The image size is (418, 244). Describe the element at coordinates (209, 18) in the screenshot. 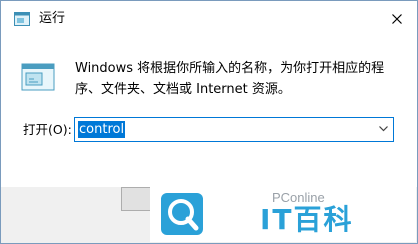

I see `title-bar: 运行` at that location.